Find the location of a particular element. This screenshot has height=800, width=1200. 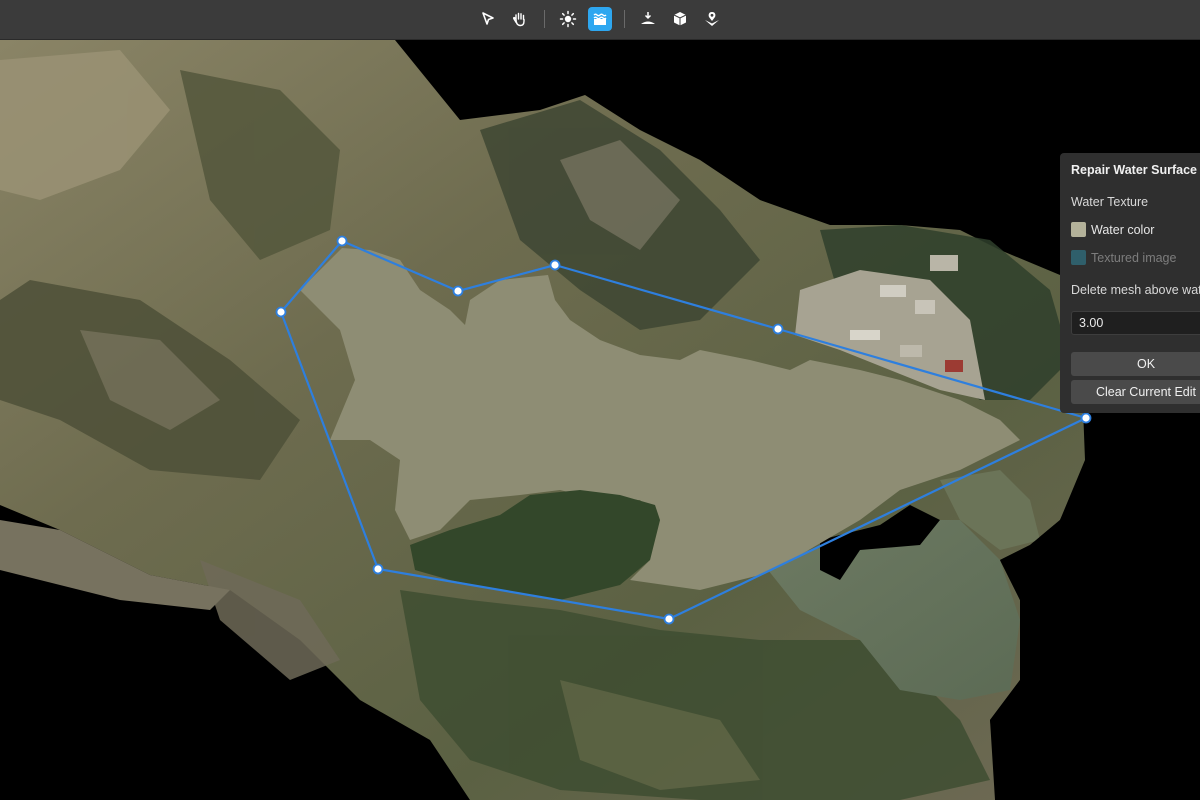

pan-tool-button is located at coordinates (520, 19).